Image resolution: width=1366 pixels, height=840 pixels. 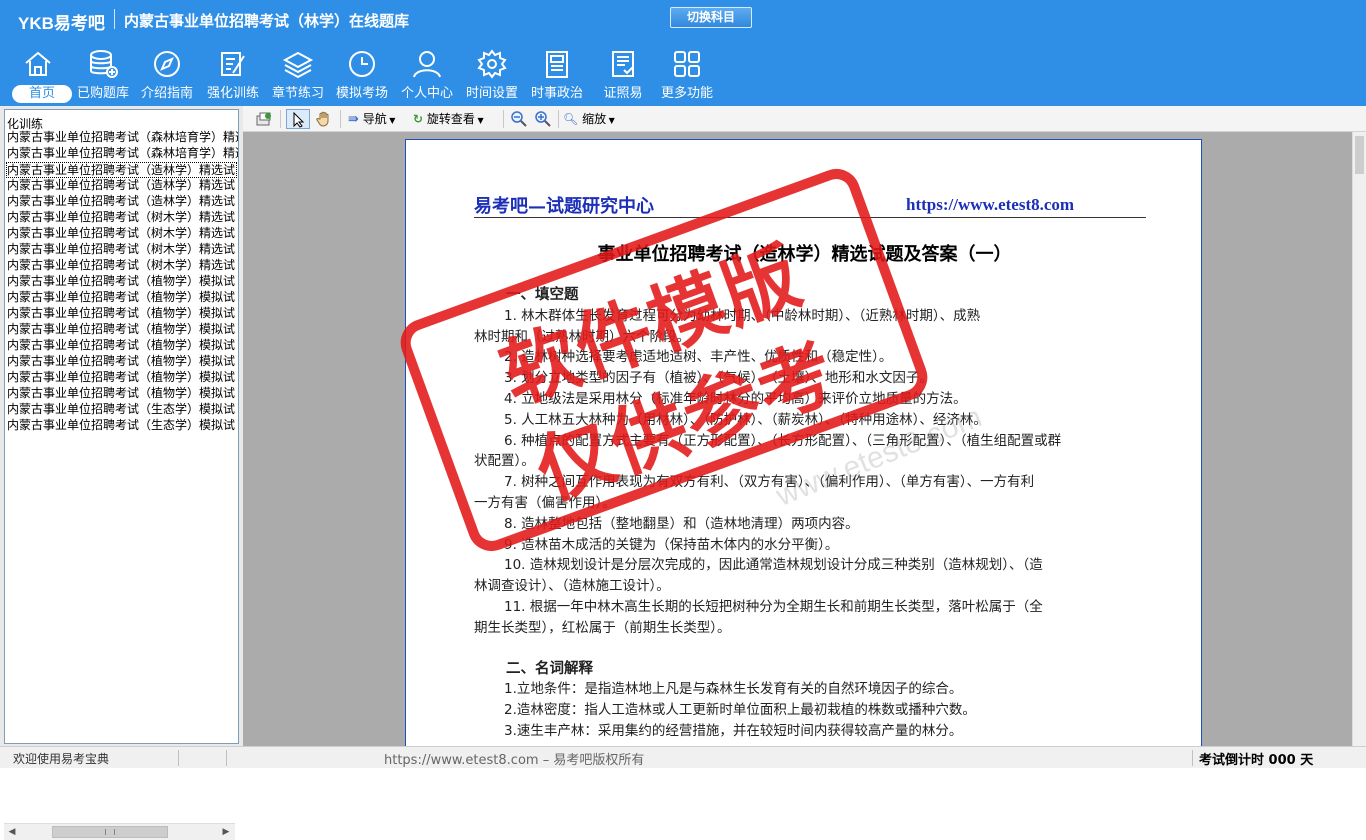 I want to click on rotate-icon: ↻, so click(x=418, y=119).